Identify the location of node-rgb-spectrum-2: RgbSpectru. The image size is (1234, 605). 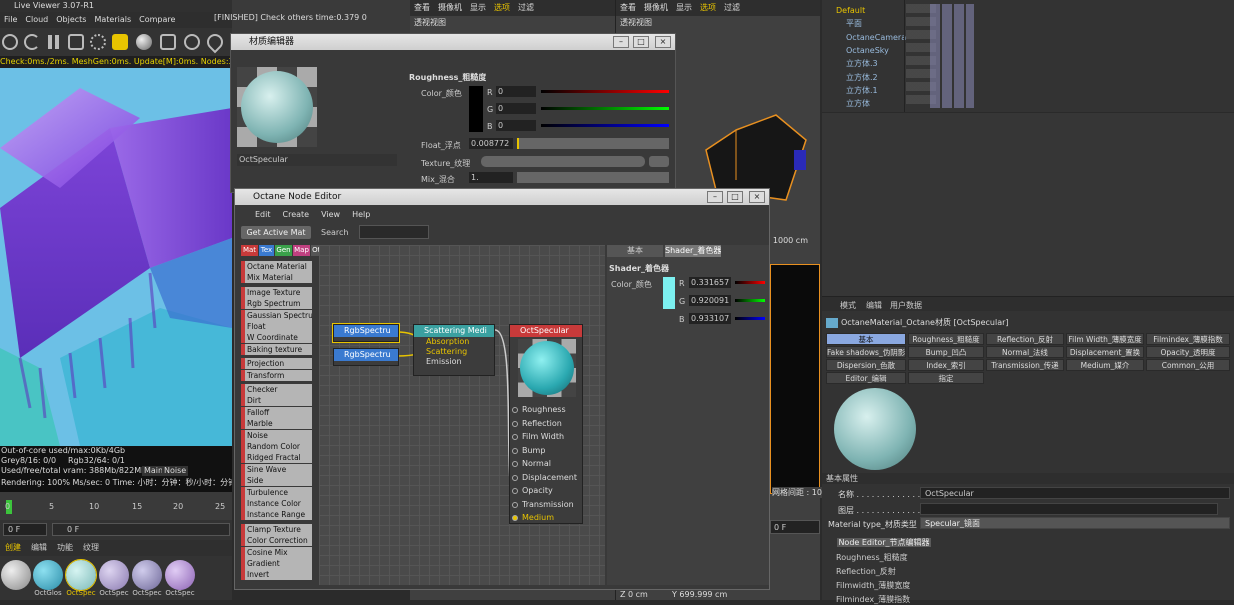
(366, 357).